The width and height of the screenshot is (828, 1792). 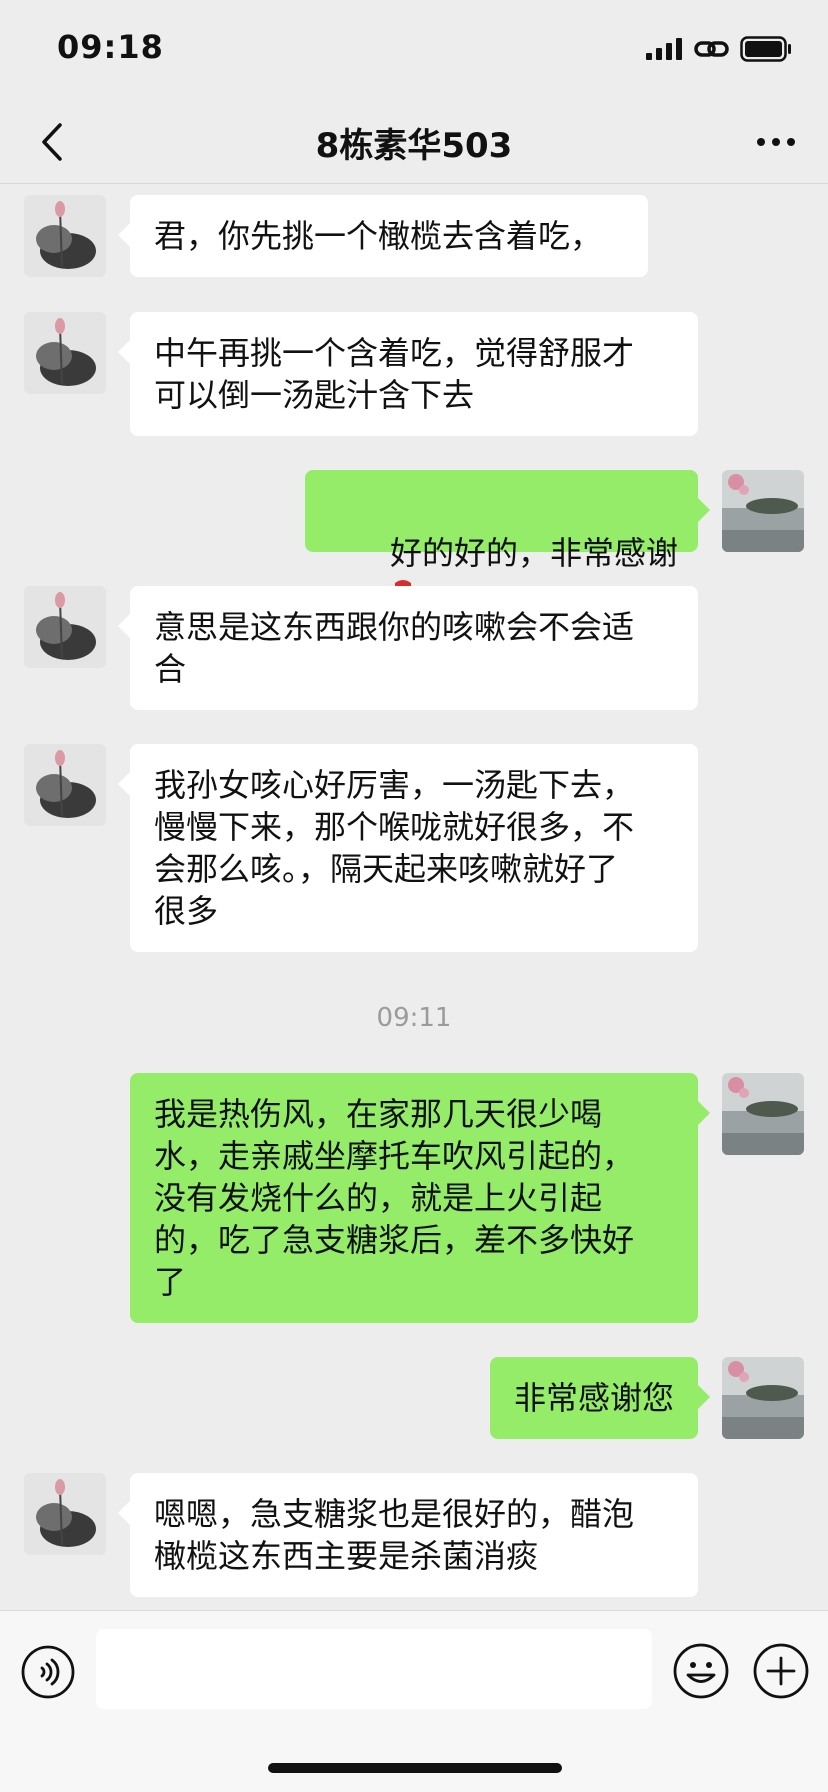 I want to click on plus-icon, so click(x=781, y=1671).